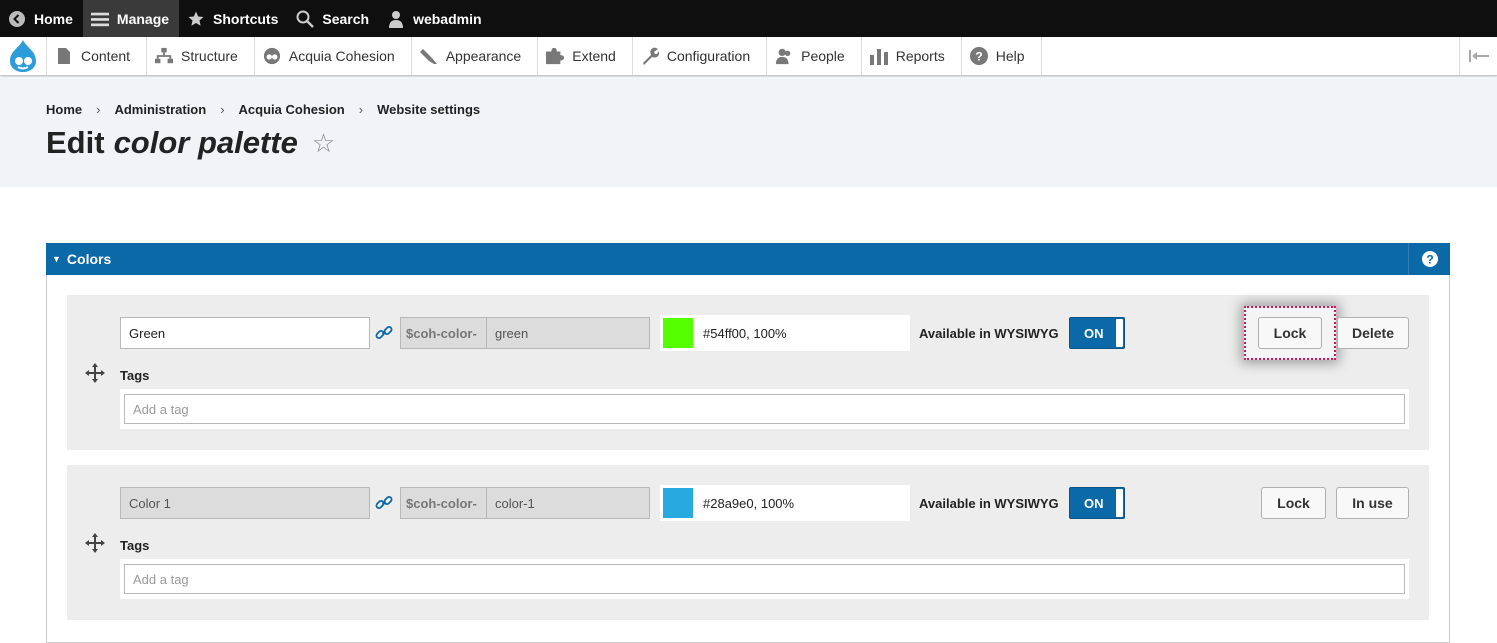  Describe the element at coordinates (56, 259) in the screenshot. I see `collapse-caret-icon: ▼` at that location.